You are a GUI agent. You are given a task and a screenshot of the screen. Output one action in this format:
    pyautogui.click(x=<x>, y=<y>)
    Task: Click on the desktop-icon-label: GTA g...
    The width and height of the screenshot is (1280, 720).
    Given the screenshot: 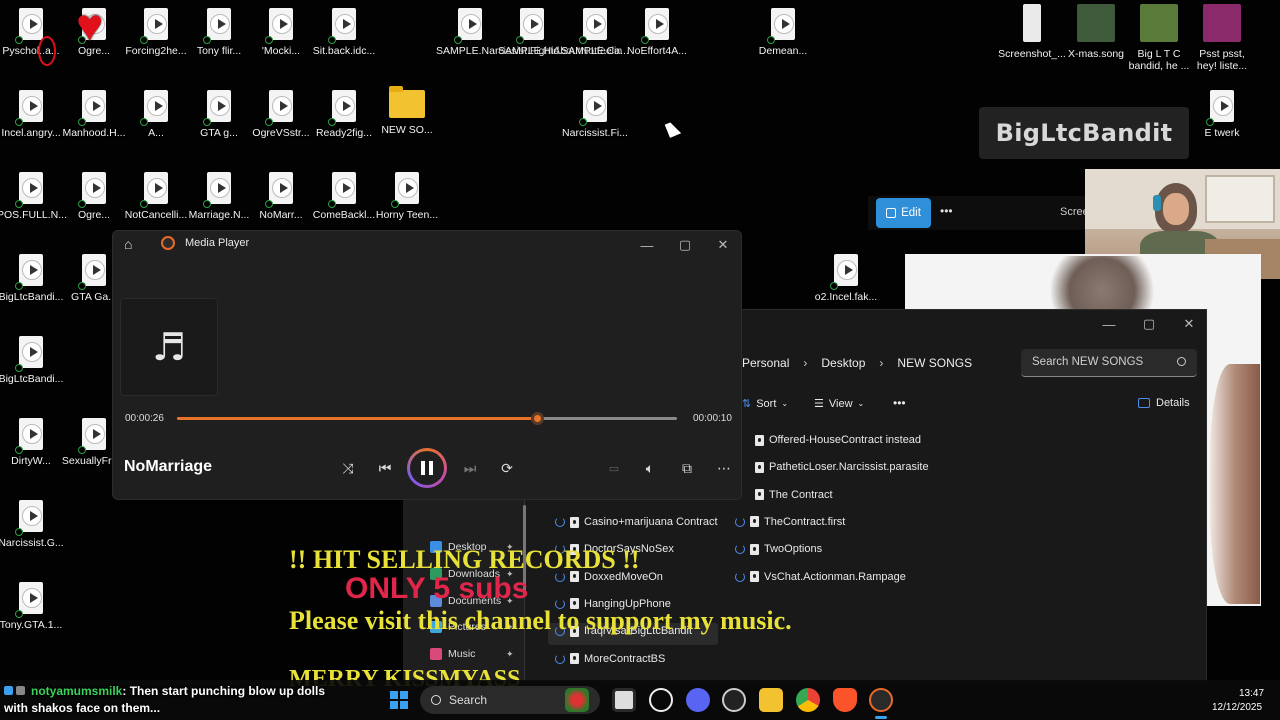 What is the action you would take?
    pyautogui.click(x=219, y=133)
    